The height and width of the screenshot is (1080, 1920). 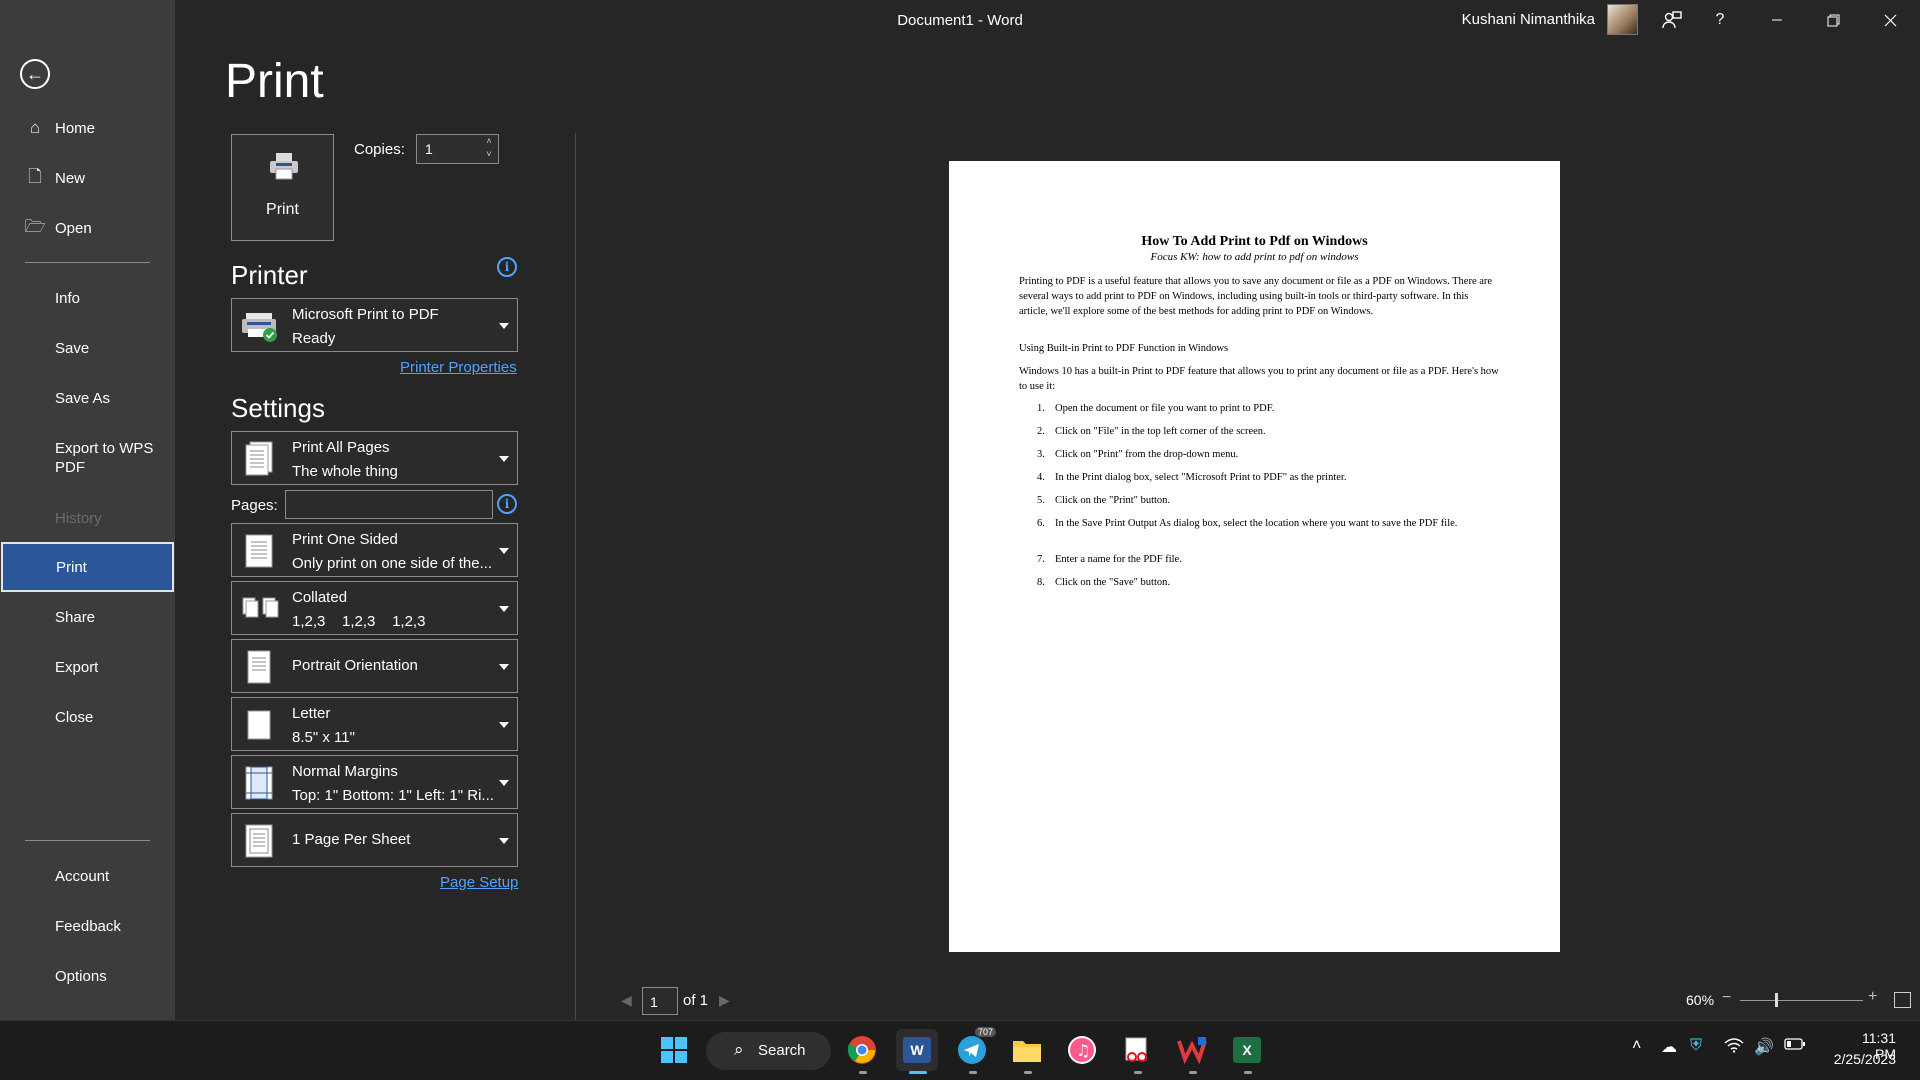 What do you see at coordinates (1041, 523) in the screenshot?
I see `list-number: 6.` at bounding box center [1041, 523].